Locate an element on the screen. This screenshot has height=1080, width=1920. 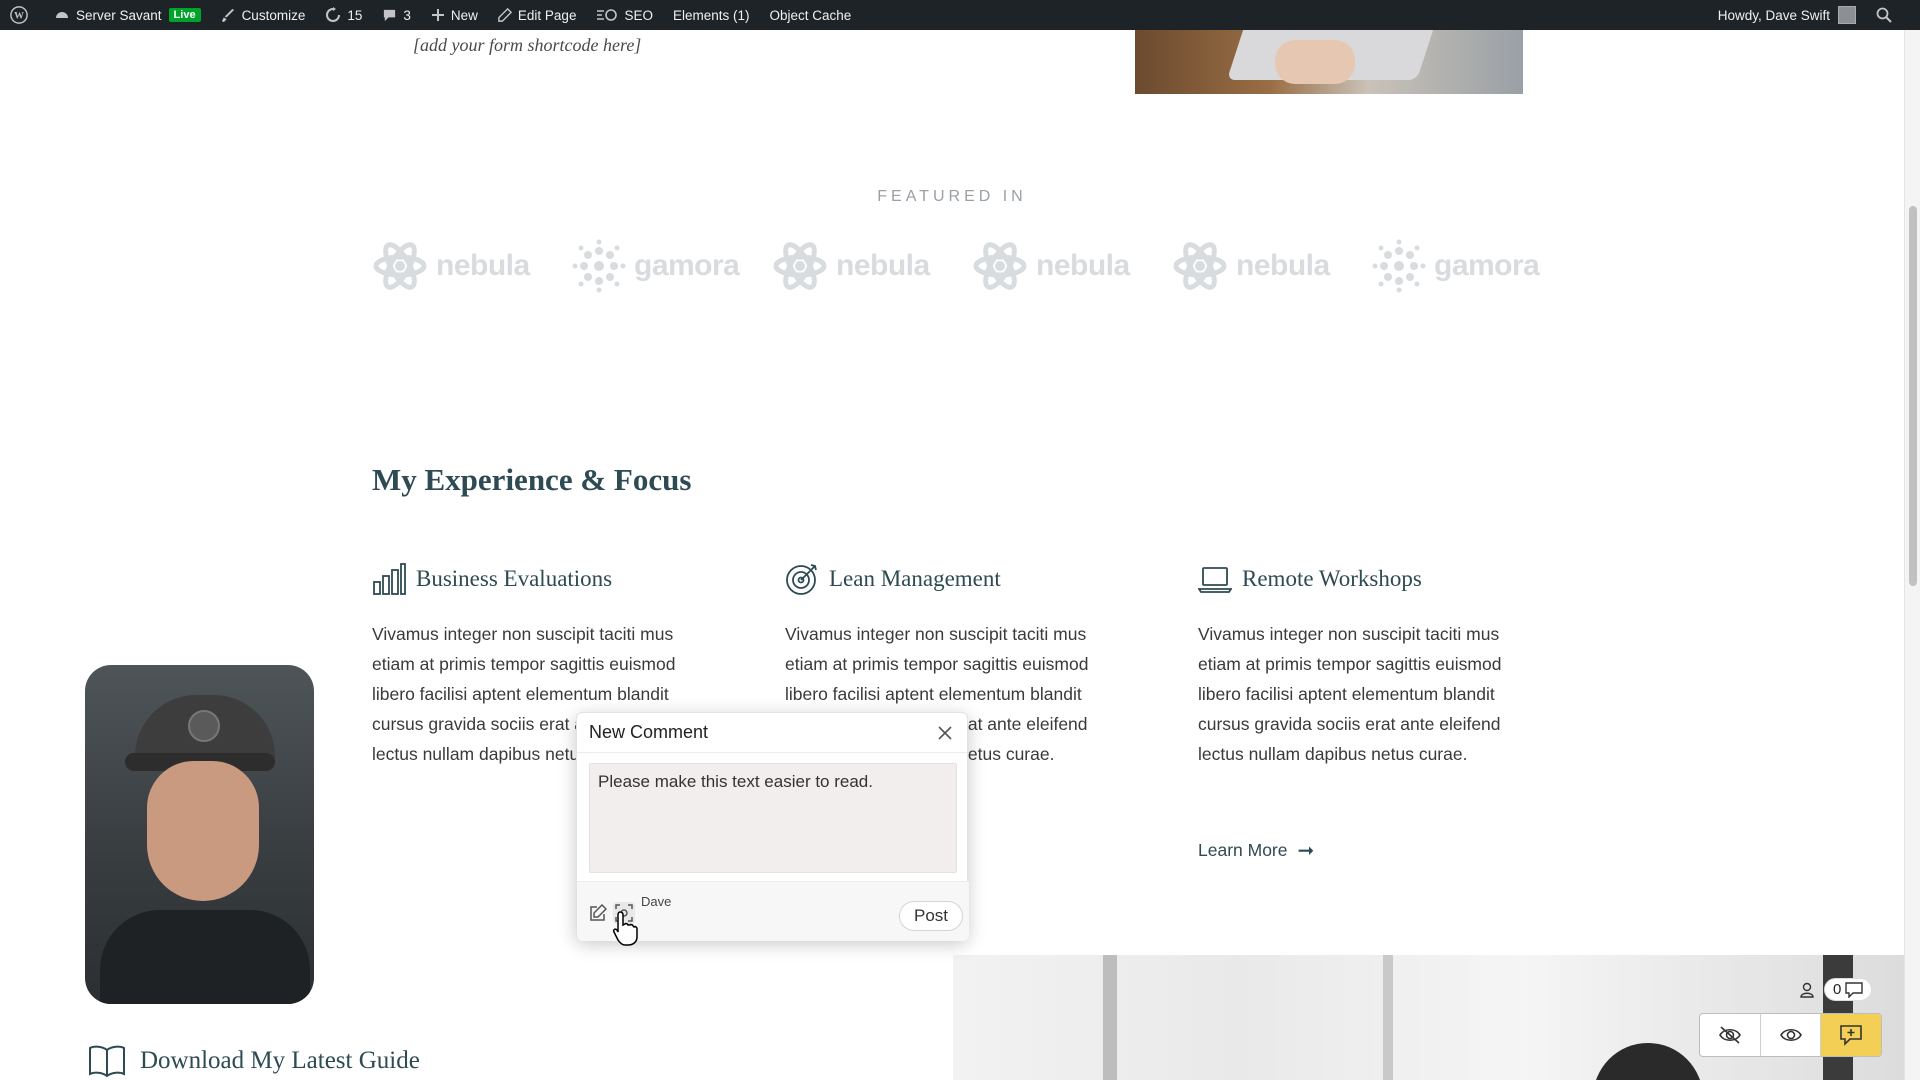
hand-cursor-icon is located at coordinates (625, 928).